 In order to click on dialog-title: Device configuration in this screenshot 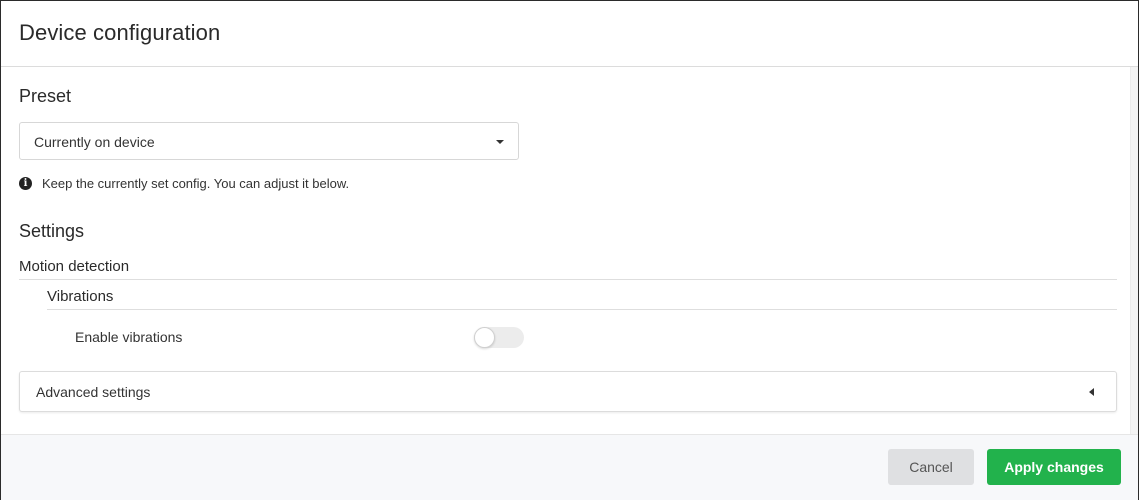, I will do `click(120, 32)`.